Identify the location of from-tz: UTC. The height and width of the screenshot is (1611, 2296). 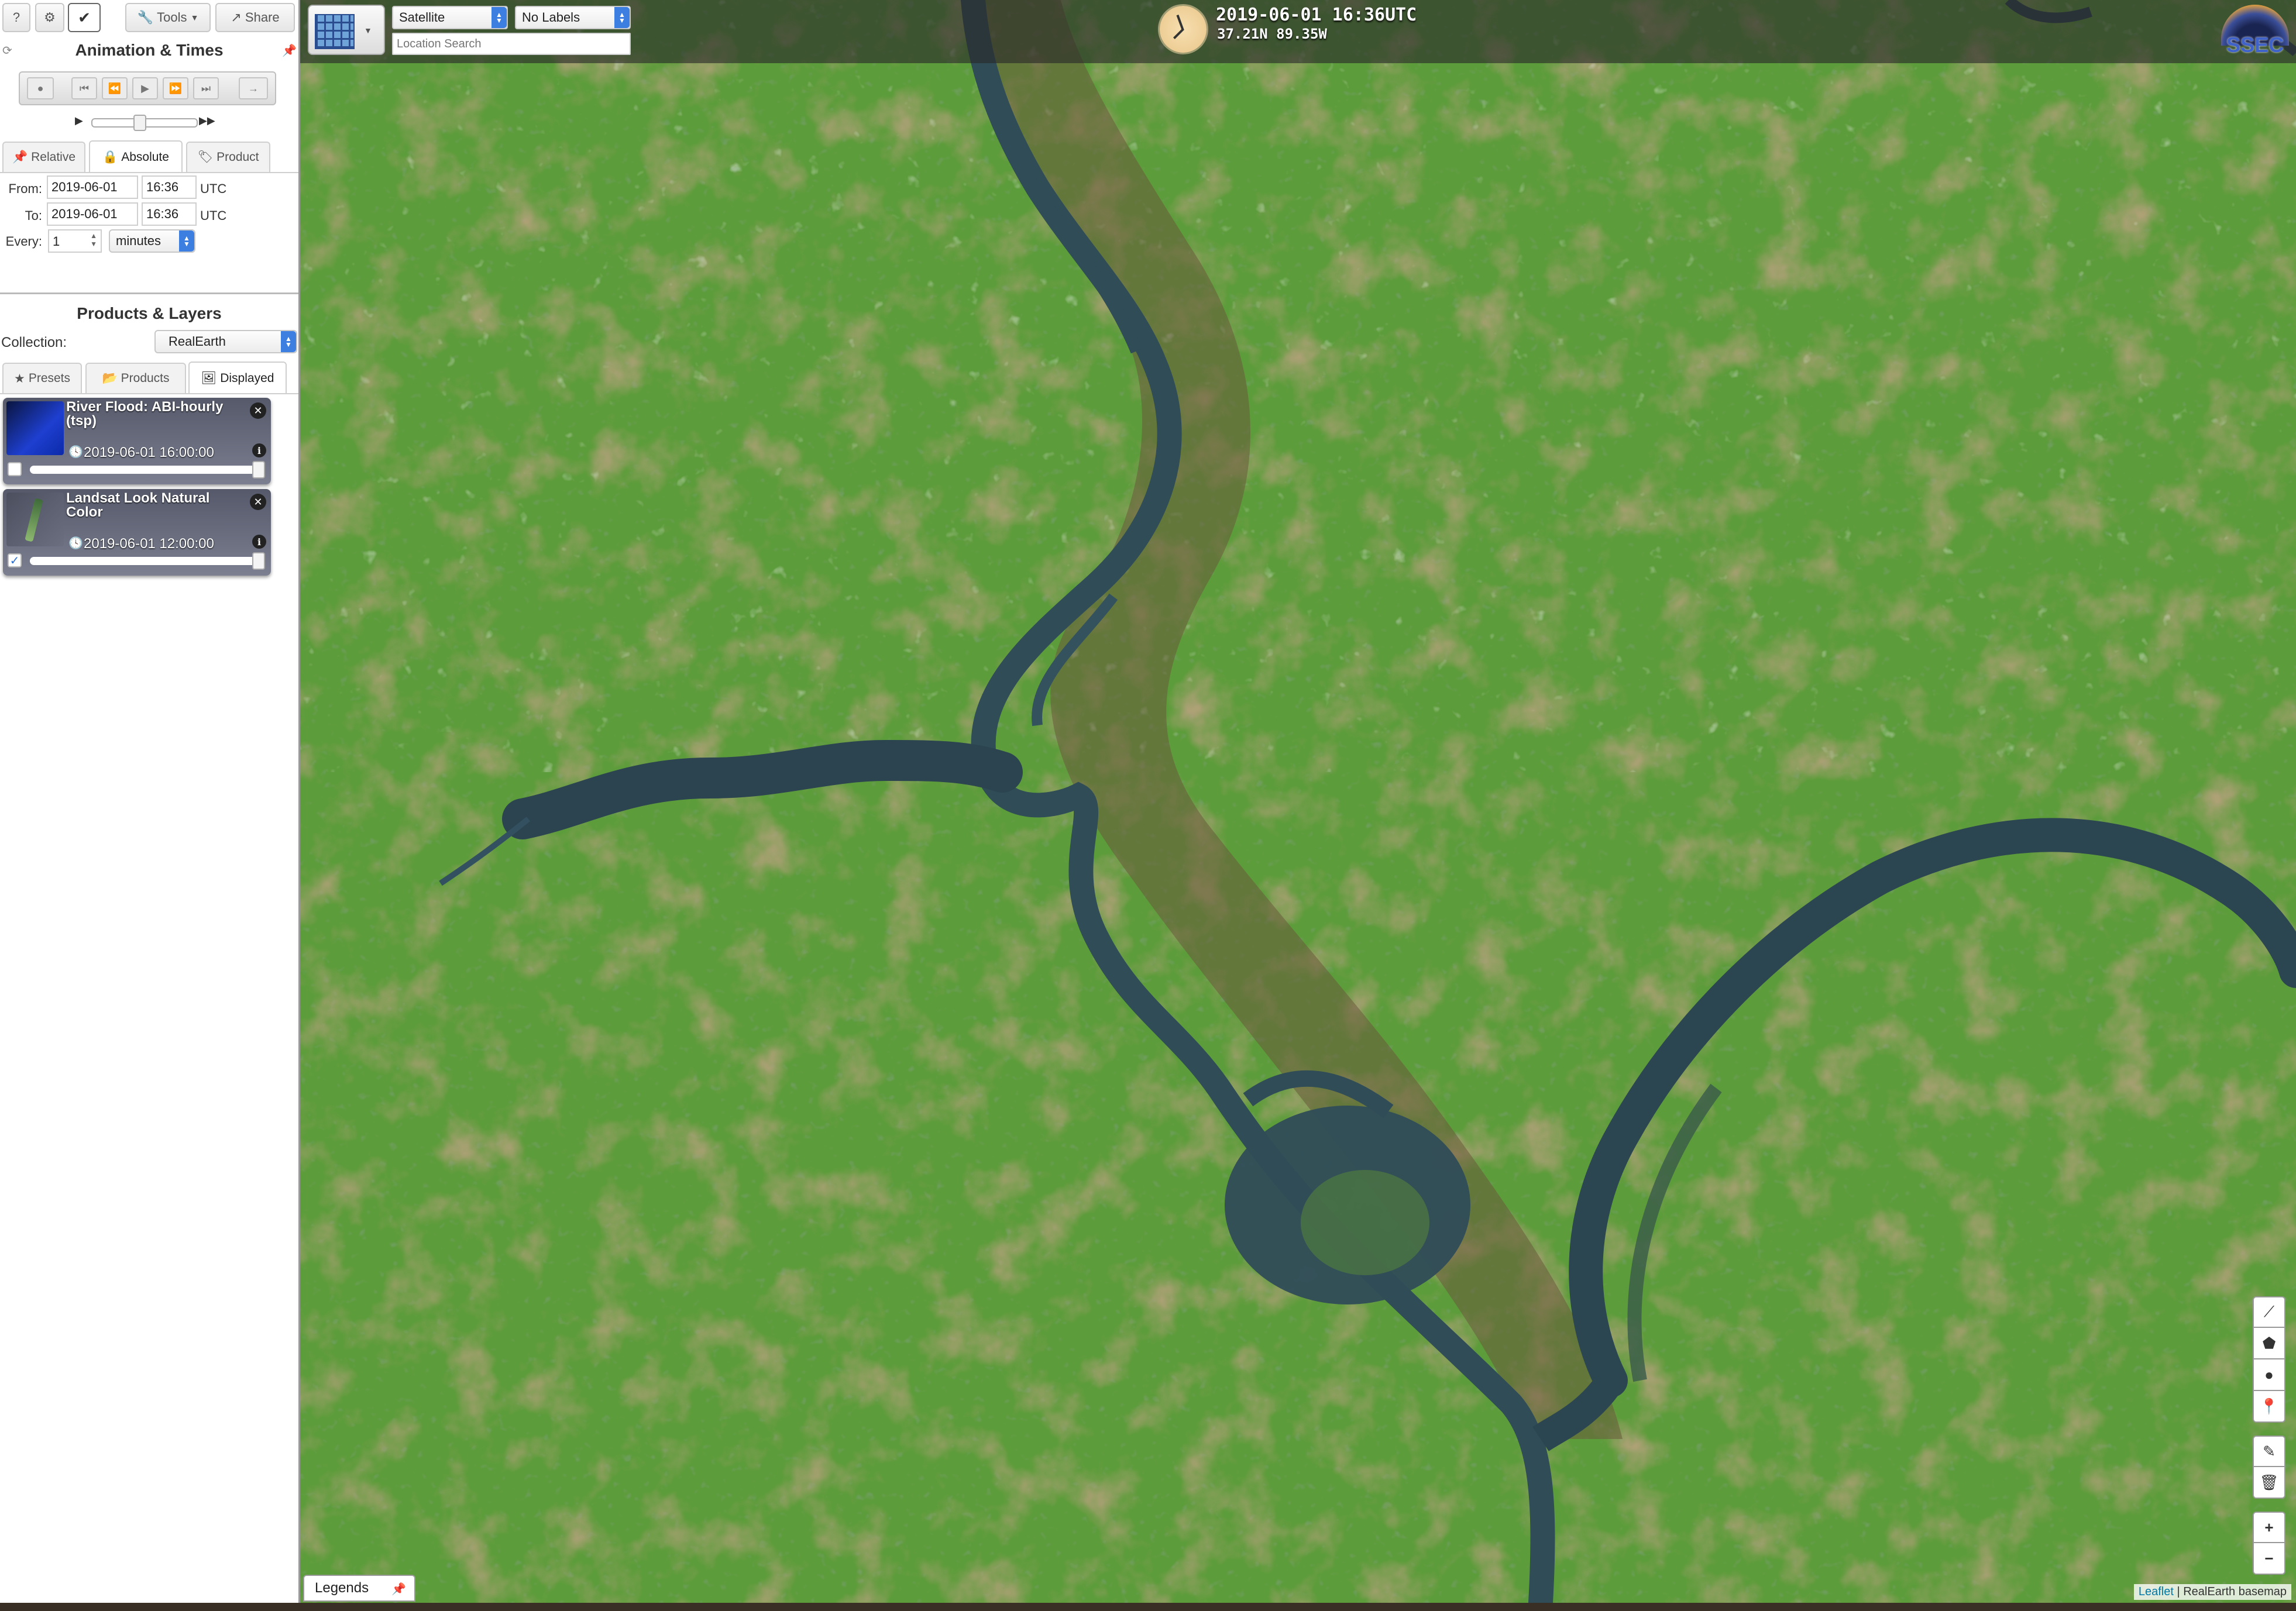
(213, 189).